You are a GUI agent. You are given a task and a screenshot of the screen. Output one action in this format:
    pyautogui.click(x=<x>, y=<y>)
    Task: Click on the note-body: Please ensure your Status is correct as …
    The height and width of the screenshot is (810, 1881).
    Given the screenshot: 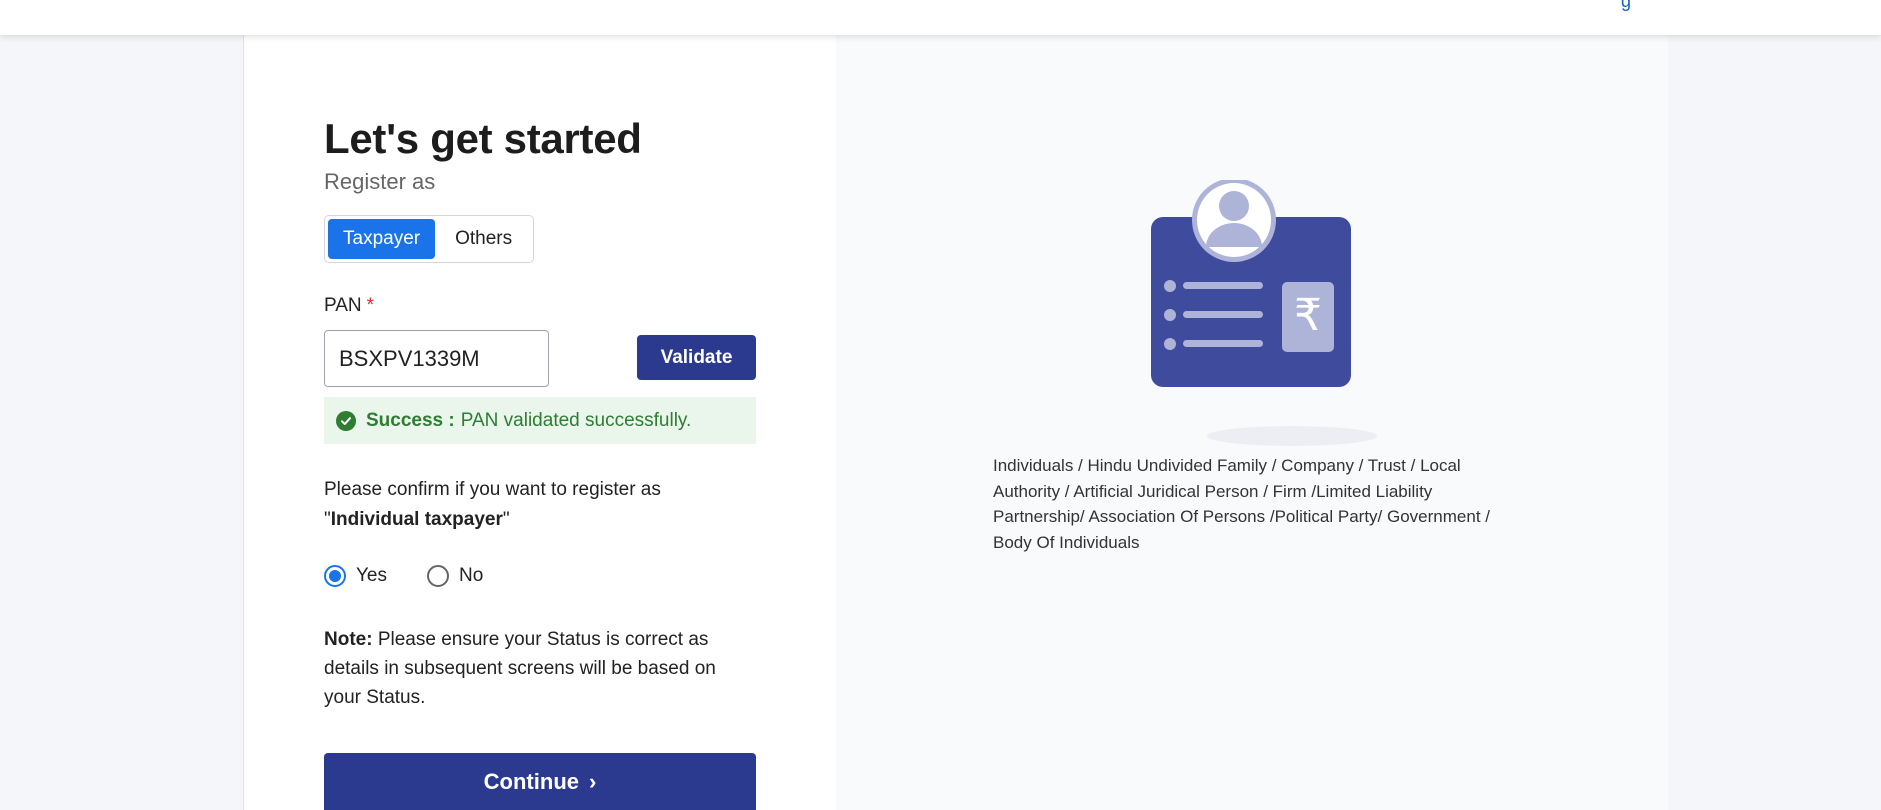 What is the action you would take?
    pyautogui.click(x=520, y=668)
    